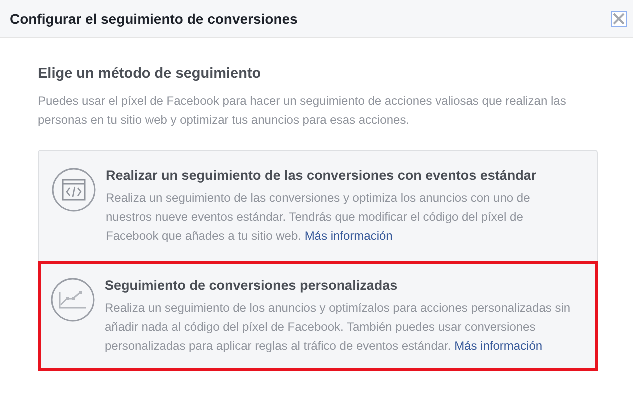  I want to click on option-description: Realiza un seguimiento de las conversiones y optimiza los anuncios con uno de nuestros nueve eventos estándar. Tendrás que modificar el código del píxel de Facebook que añades a tu sitio web. Más información, so click(319, 217).